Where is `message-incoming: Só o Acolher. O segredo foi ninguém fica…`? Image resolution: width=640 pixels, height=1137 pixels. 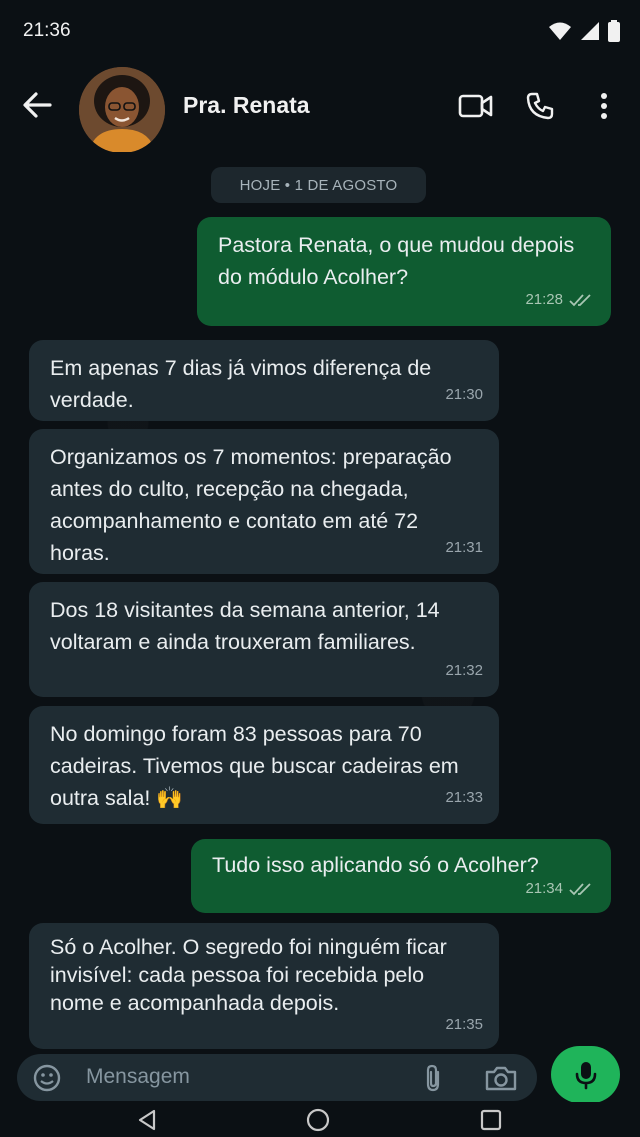 message-incoming: Só o Acolher. O segredo foi ninguém fica… is located at coordinates (264, 986).